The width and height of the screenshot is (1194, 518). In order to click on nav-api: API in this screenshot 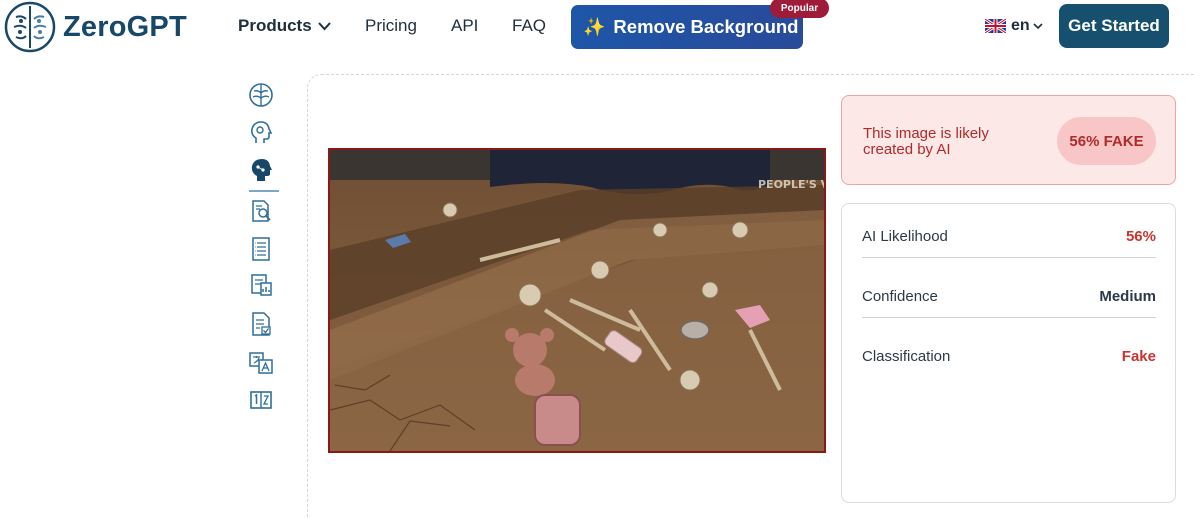, I will do `click(464, 26)`.